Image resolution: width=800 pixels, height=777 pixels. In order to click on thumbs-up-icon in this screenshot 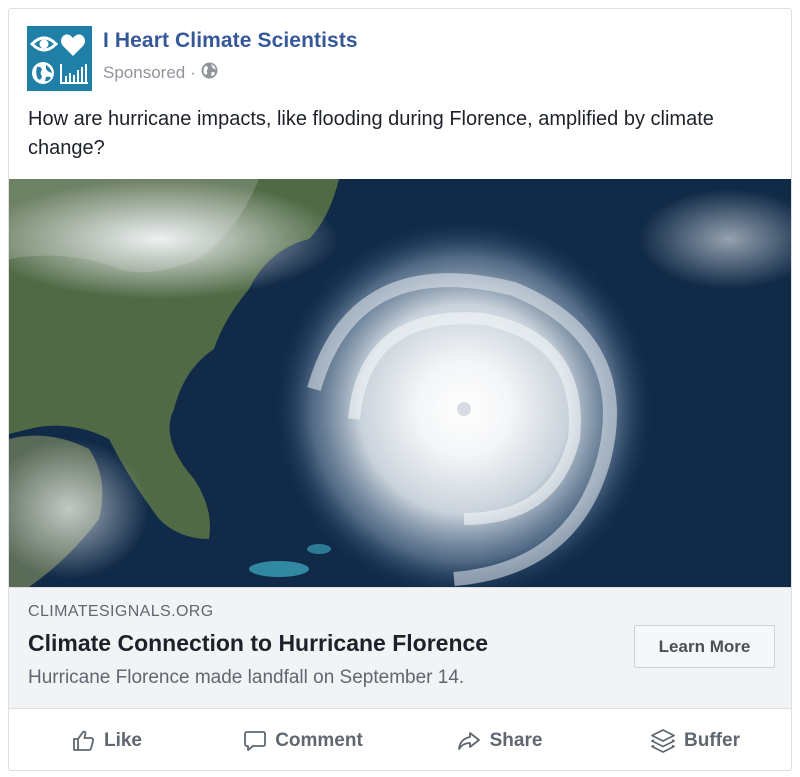, I will do `click(84, 741)`.